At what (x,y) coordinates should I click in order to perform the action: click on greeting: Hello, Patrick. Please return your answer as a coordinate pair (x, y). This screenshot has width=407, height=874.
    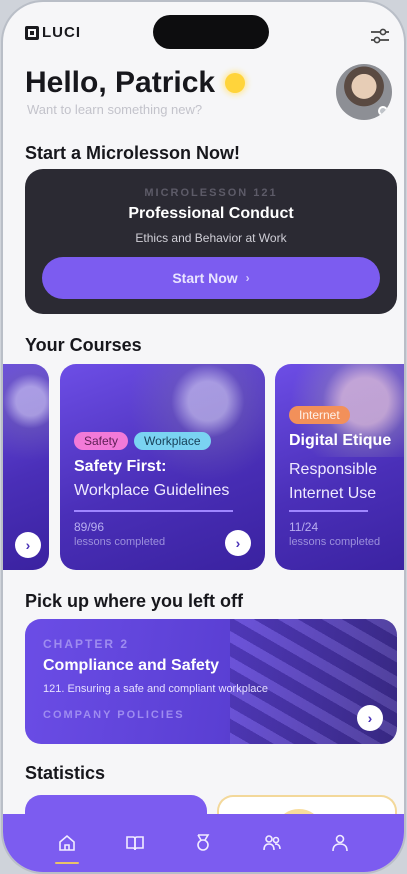
    Looking at the image, I should click on (135, 83).